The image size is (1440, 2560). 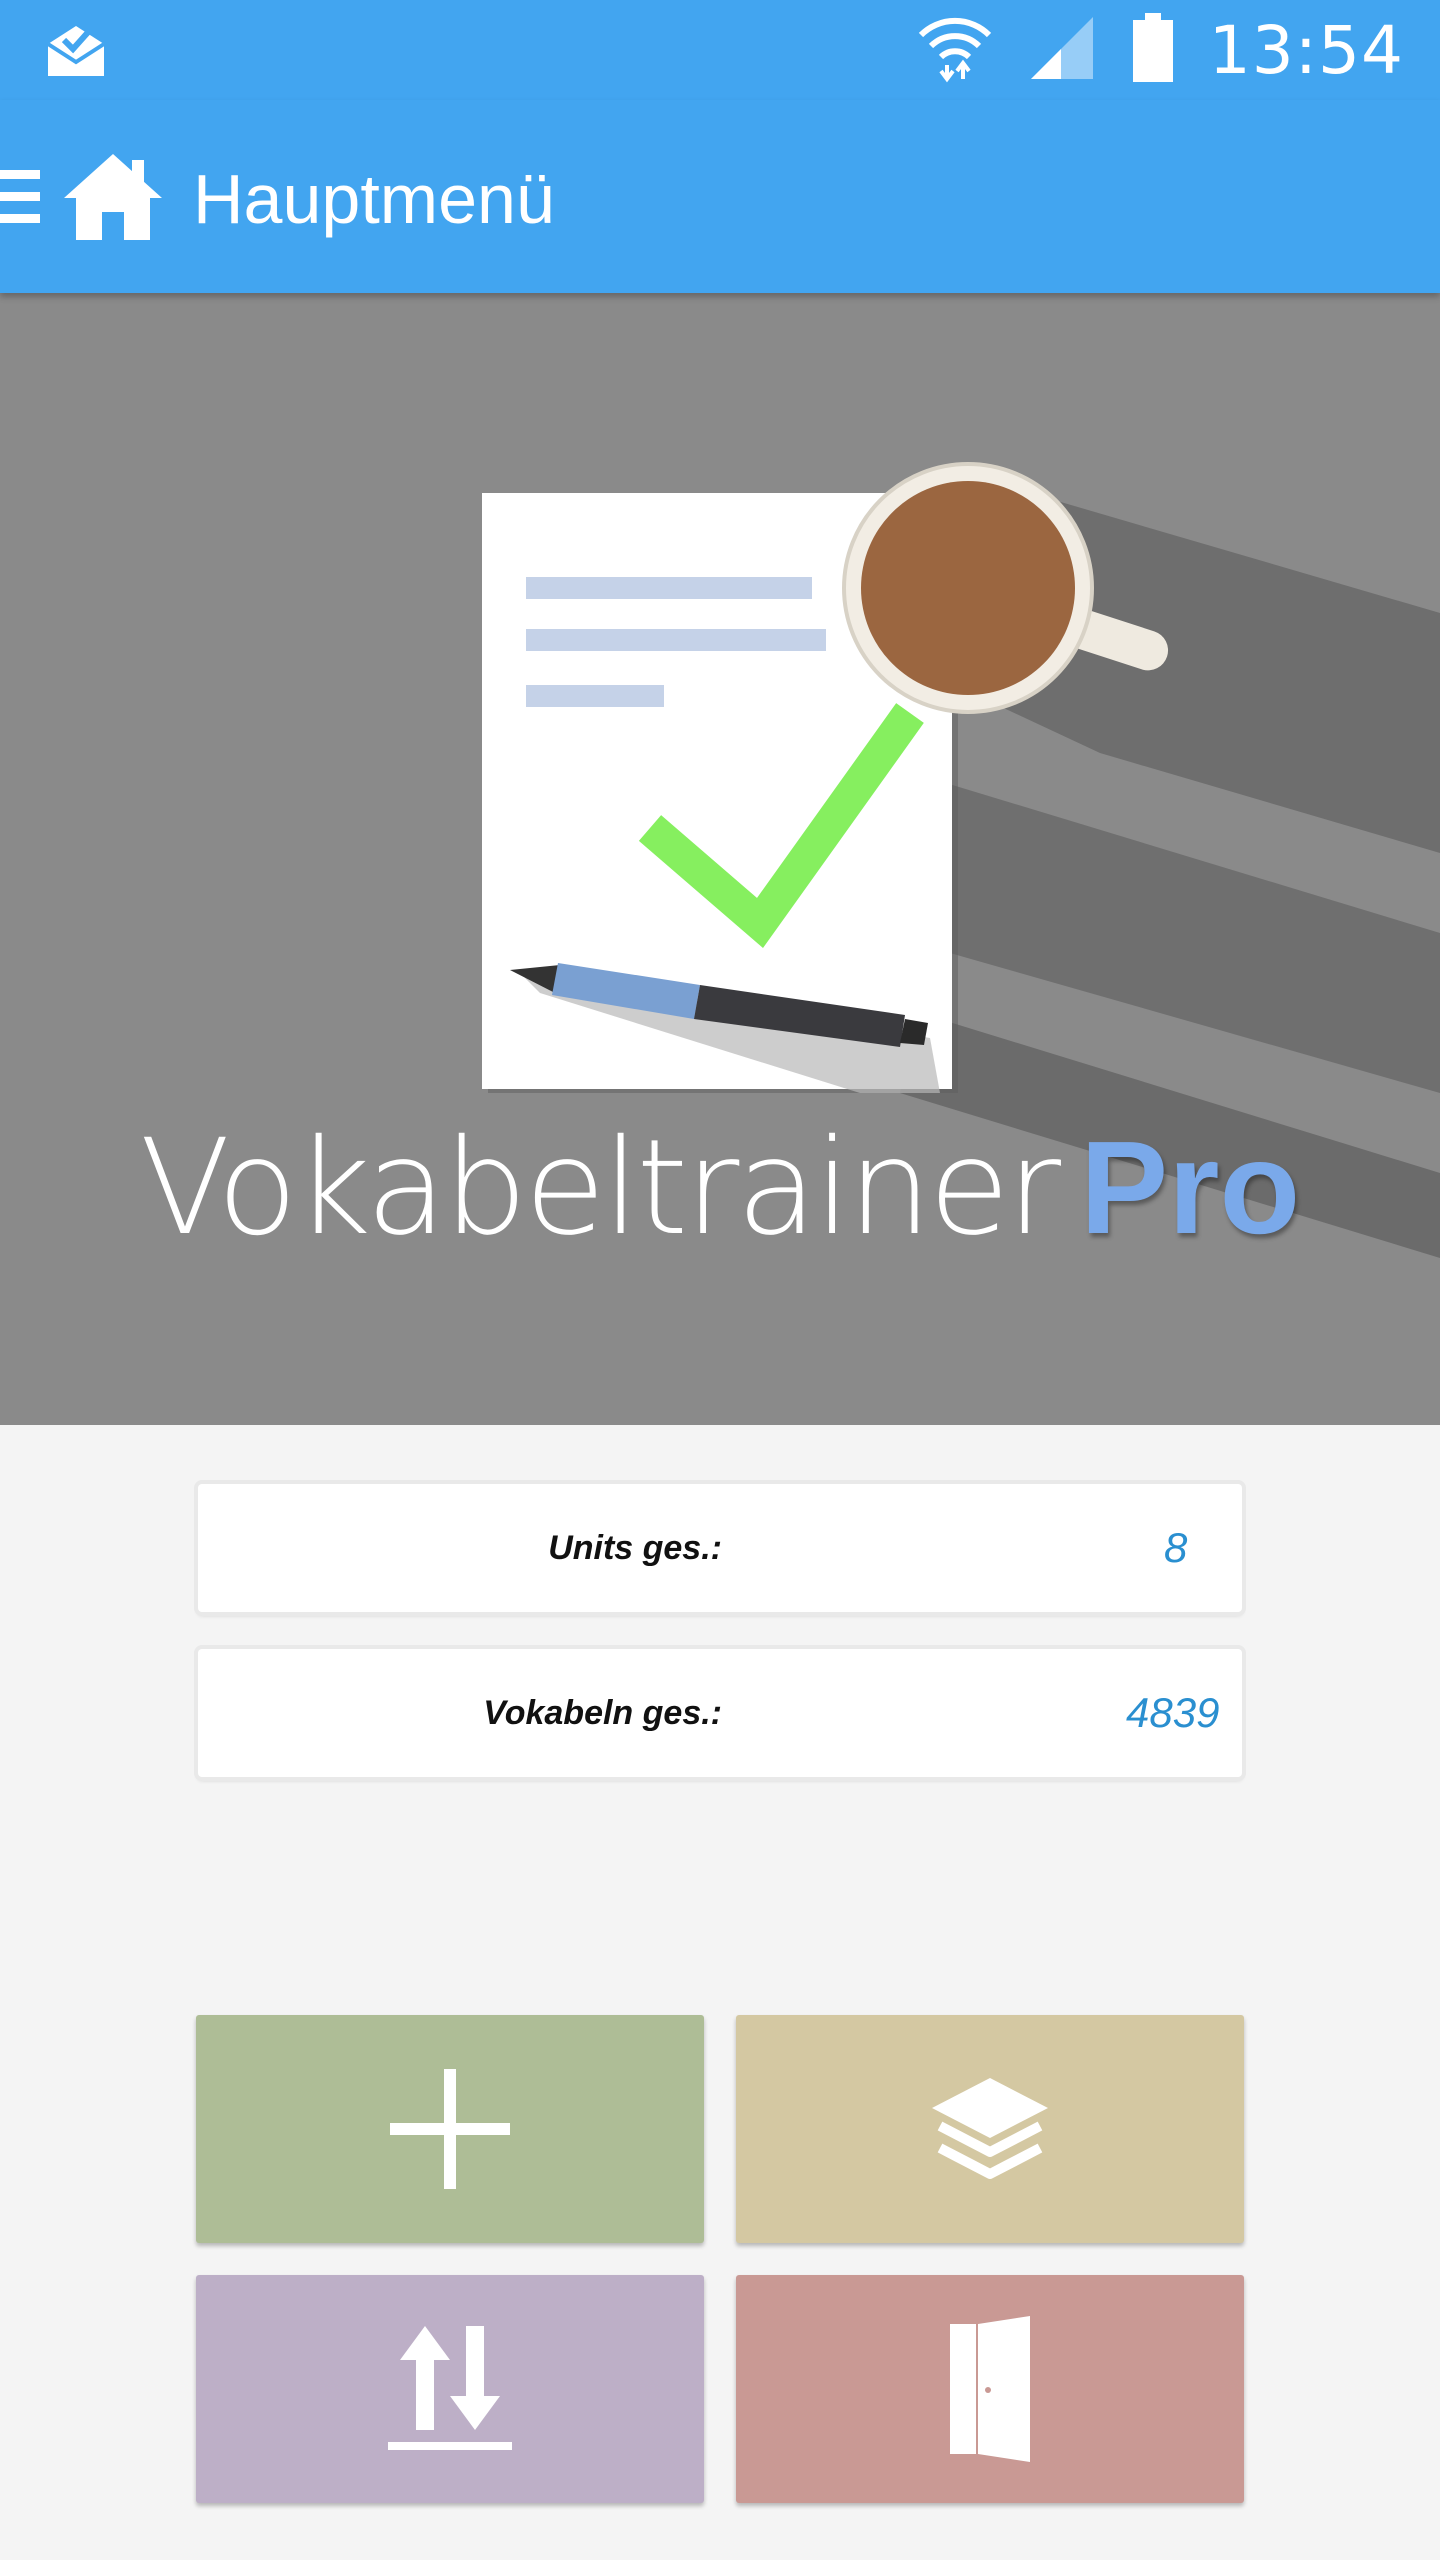 I want to click on import-export-icon, so click(x=450, y=2388).